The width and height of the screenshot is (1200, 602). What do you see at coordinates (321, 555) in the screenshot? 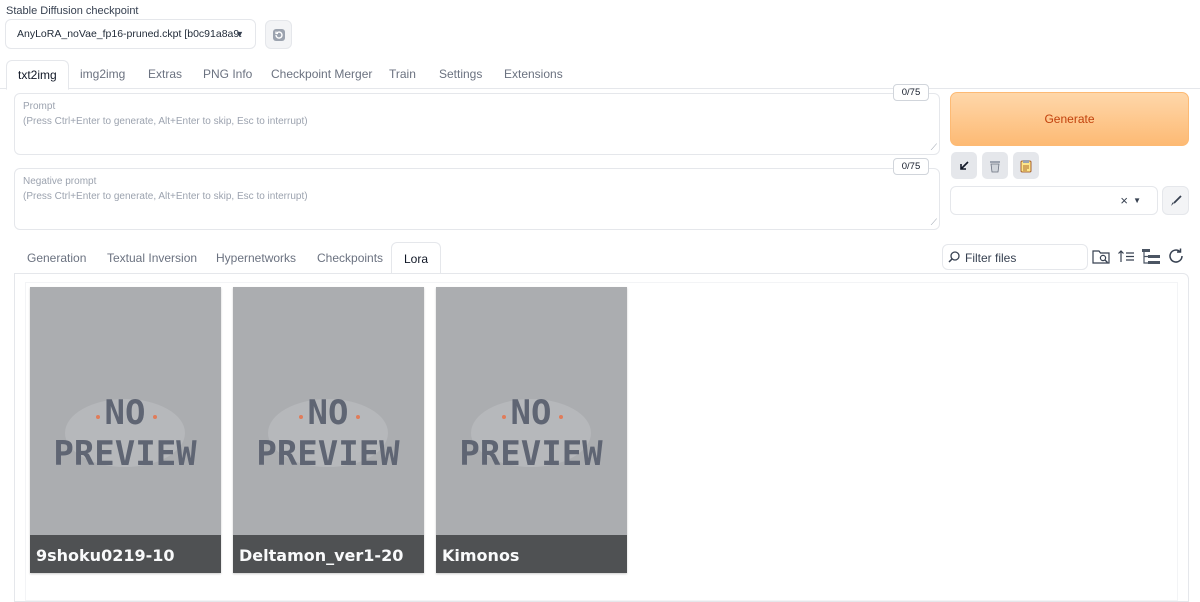
I see `card-name: Deltamon_ver1-20` at bounding box center [321, 555].